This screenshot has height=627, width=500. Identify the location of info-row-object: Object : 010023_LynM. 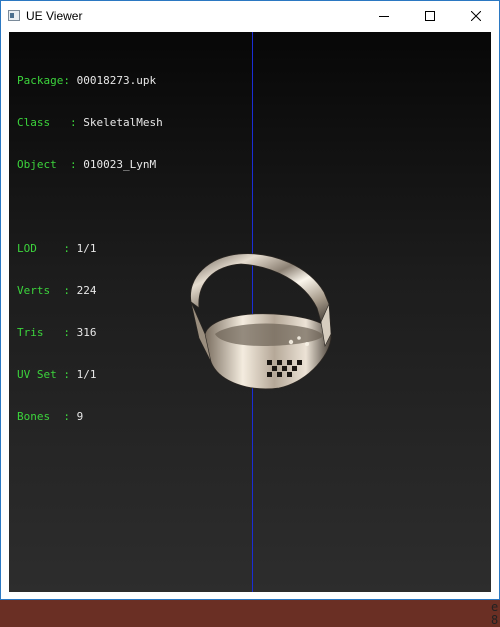
(87, 164).